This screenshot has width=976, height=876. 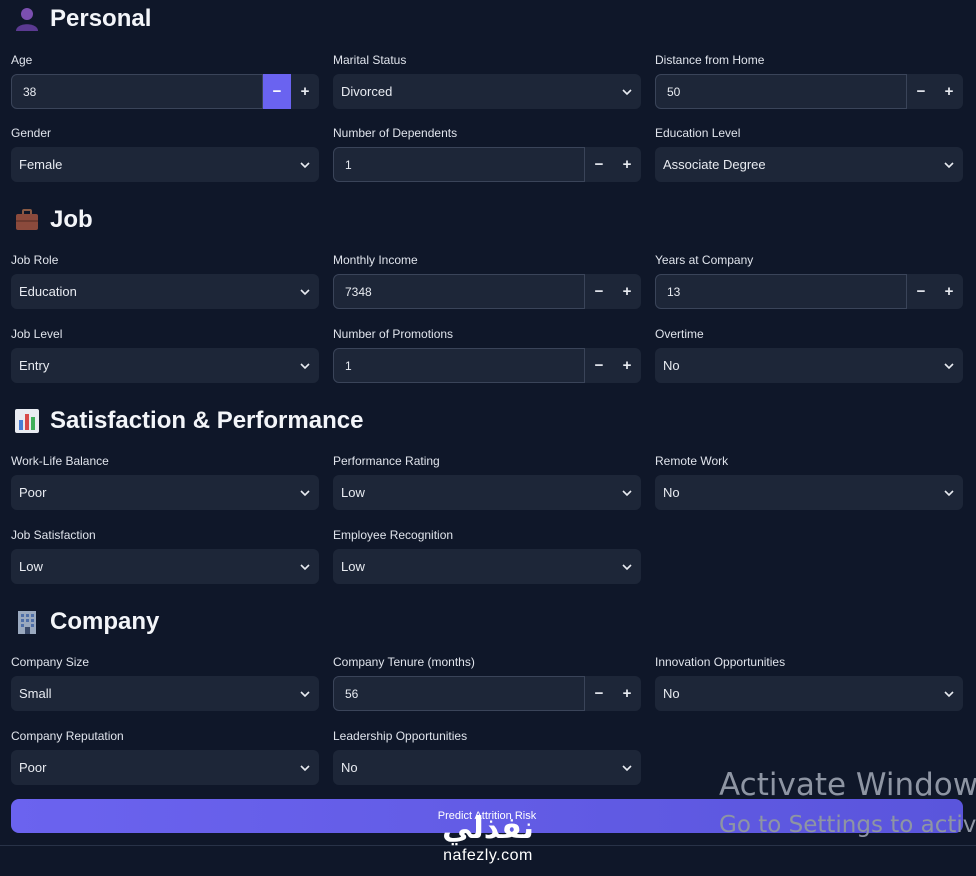 I want to click on age-decrement-button: −, so click(x=277, y=91).